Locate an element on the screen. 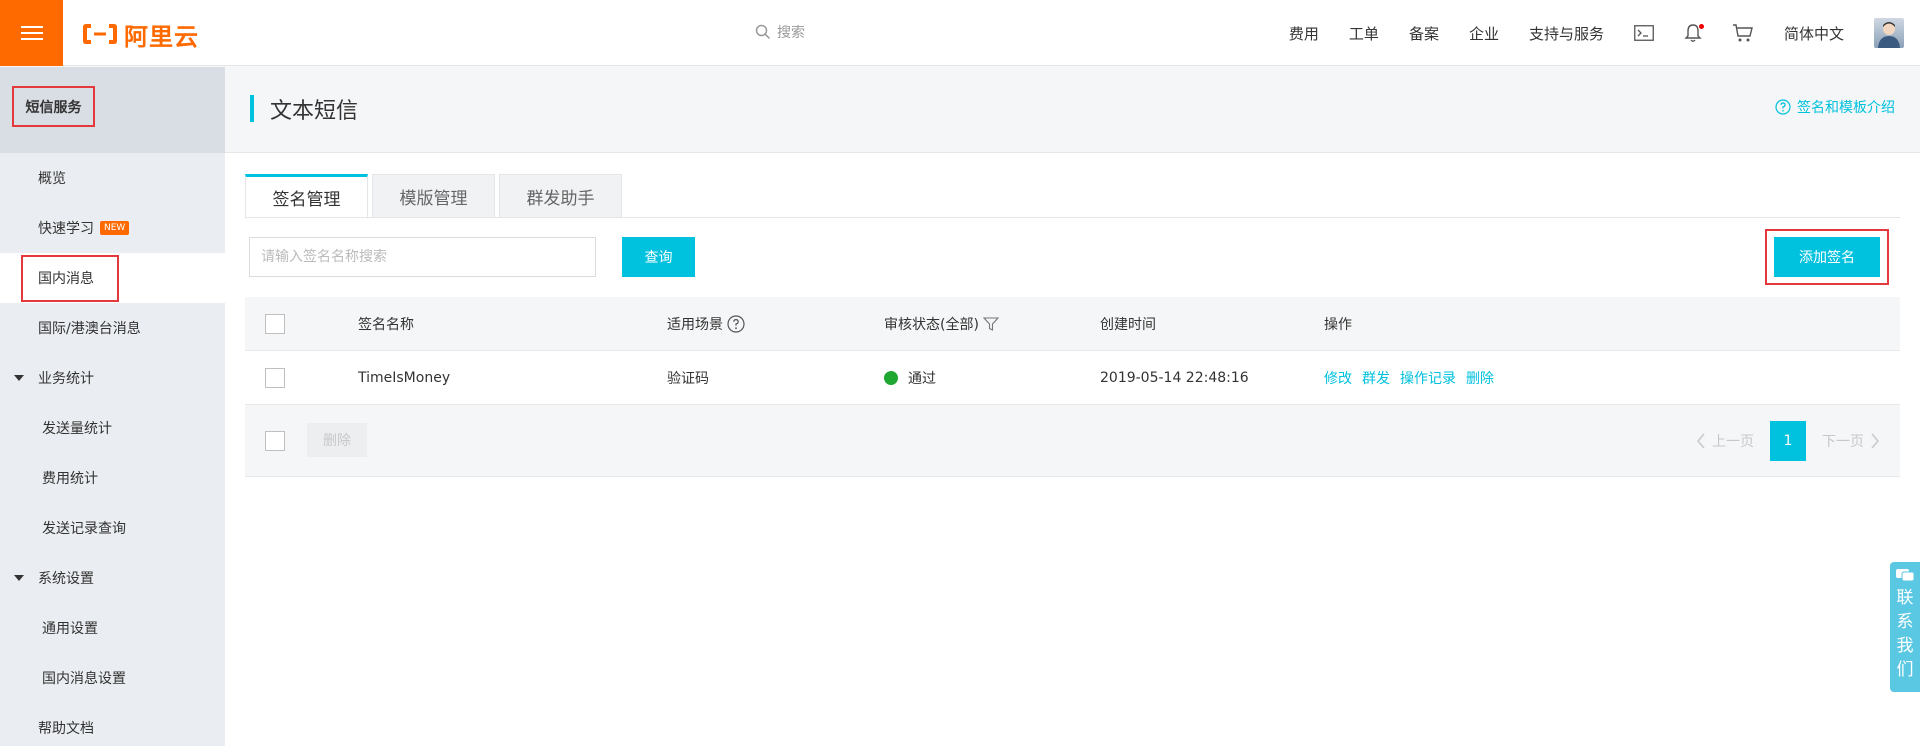  sidebar-item-domestic-messages: 国内消息 is located at coordinates (112, 278).